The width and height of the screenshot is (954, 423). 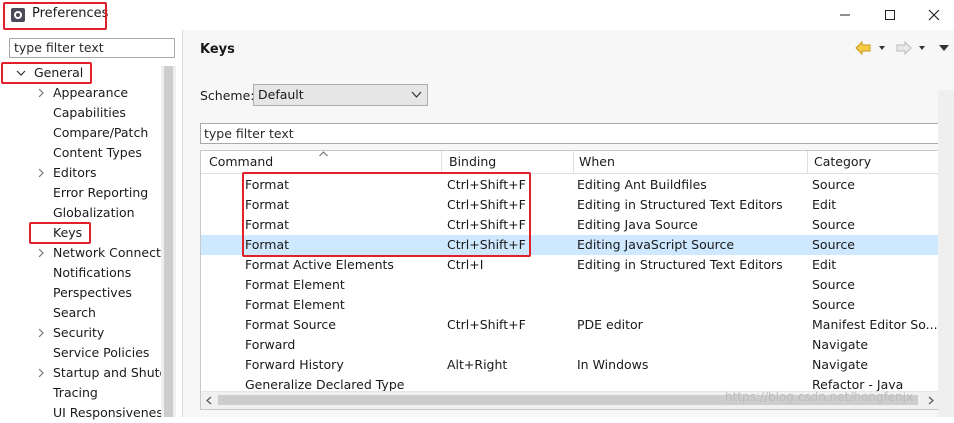 I want to click on tree-item-label: Service Policies, so click(x=101, y=352).